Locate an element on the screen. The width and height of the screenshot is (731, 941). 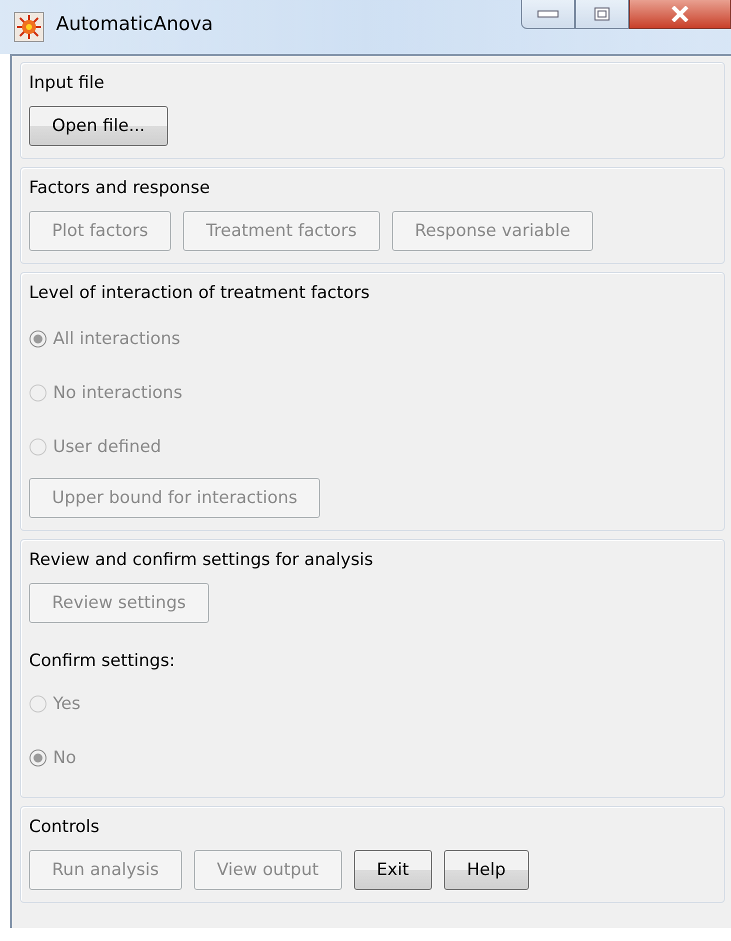
group-title: Controls is located at coordinates (64, 827).